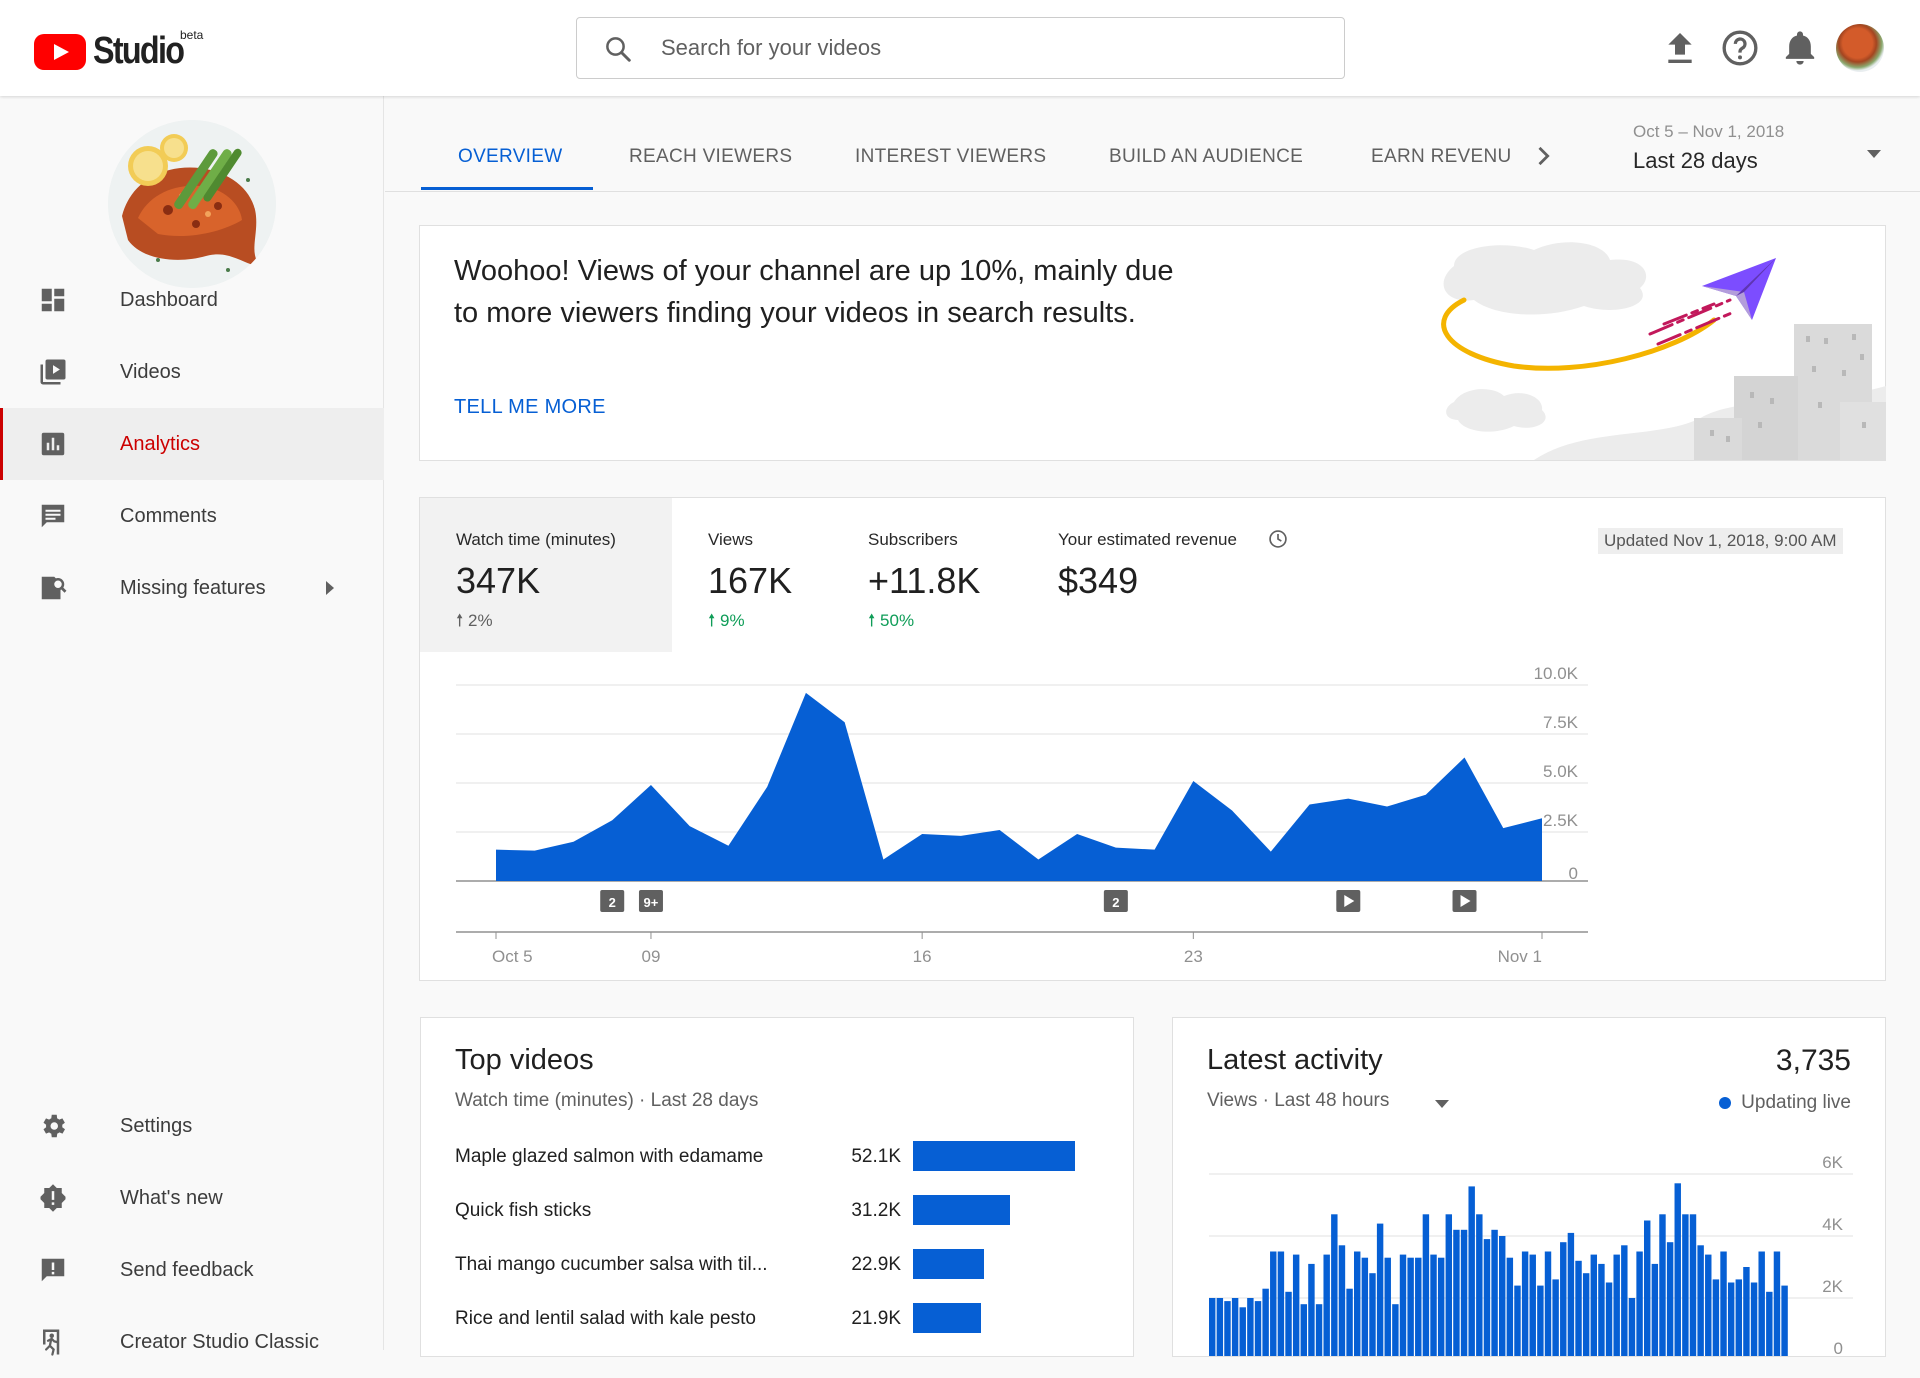 The image size is (1920, 1378). What do you see at coordinates (1529, 1250) in the screenshot?
I see `latest-activity-chart: 0 2K 4K 6K` at bounding box center [1529, 1250].